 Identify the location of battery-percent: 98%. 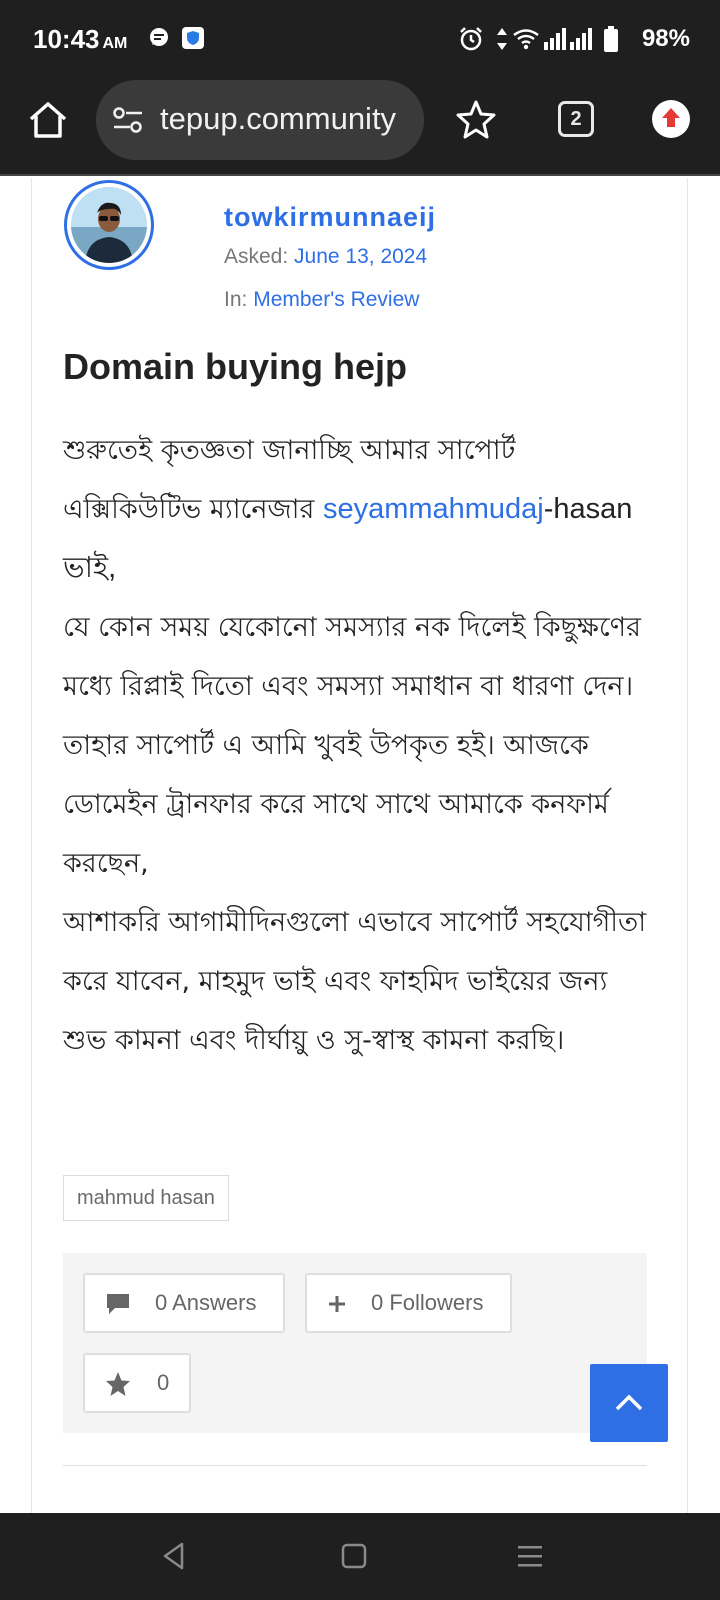
(665, 38).